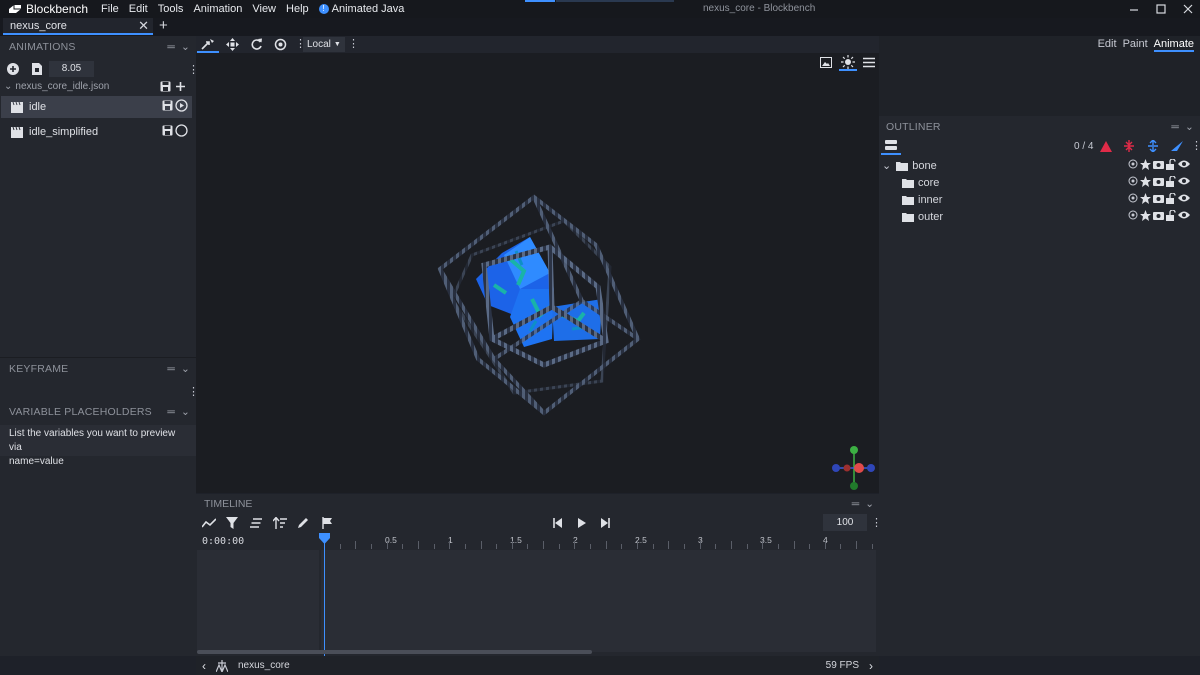 The height and width of the screenshot is (675, 1200). I want to click on viewport-menu-button, so click(869, 62).